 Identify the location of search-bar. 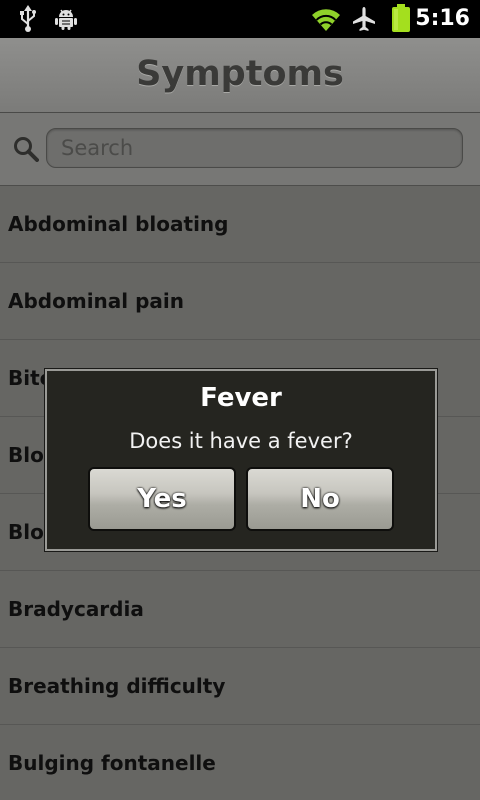
(240, 149).